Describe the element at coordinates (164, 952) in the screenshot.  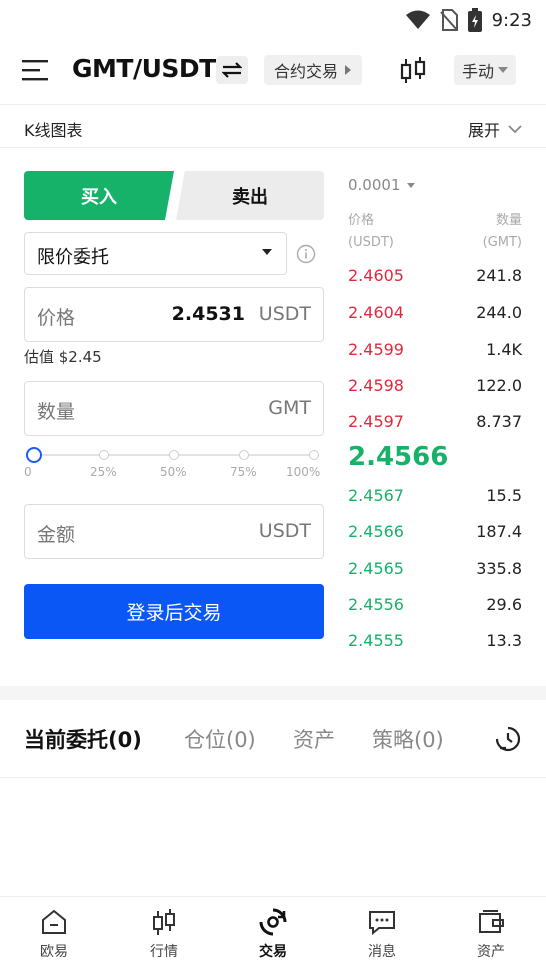
I see `nav-markets-label: 行情` at that location.